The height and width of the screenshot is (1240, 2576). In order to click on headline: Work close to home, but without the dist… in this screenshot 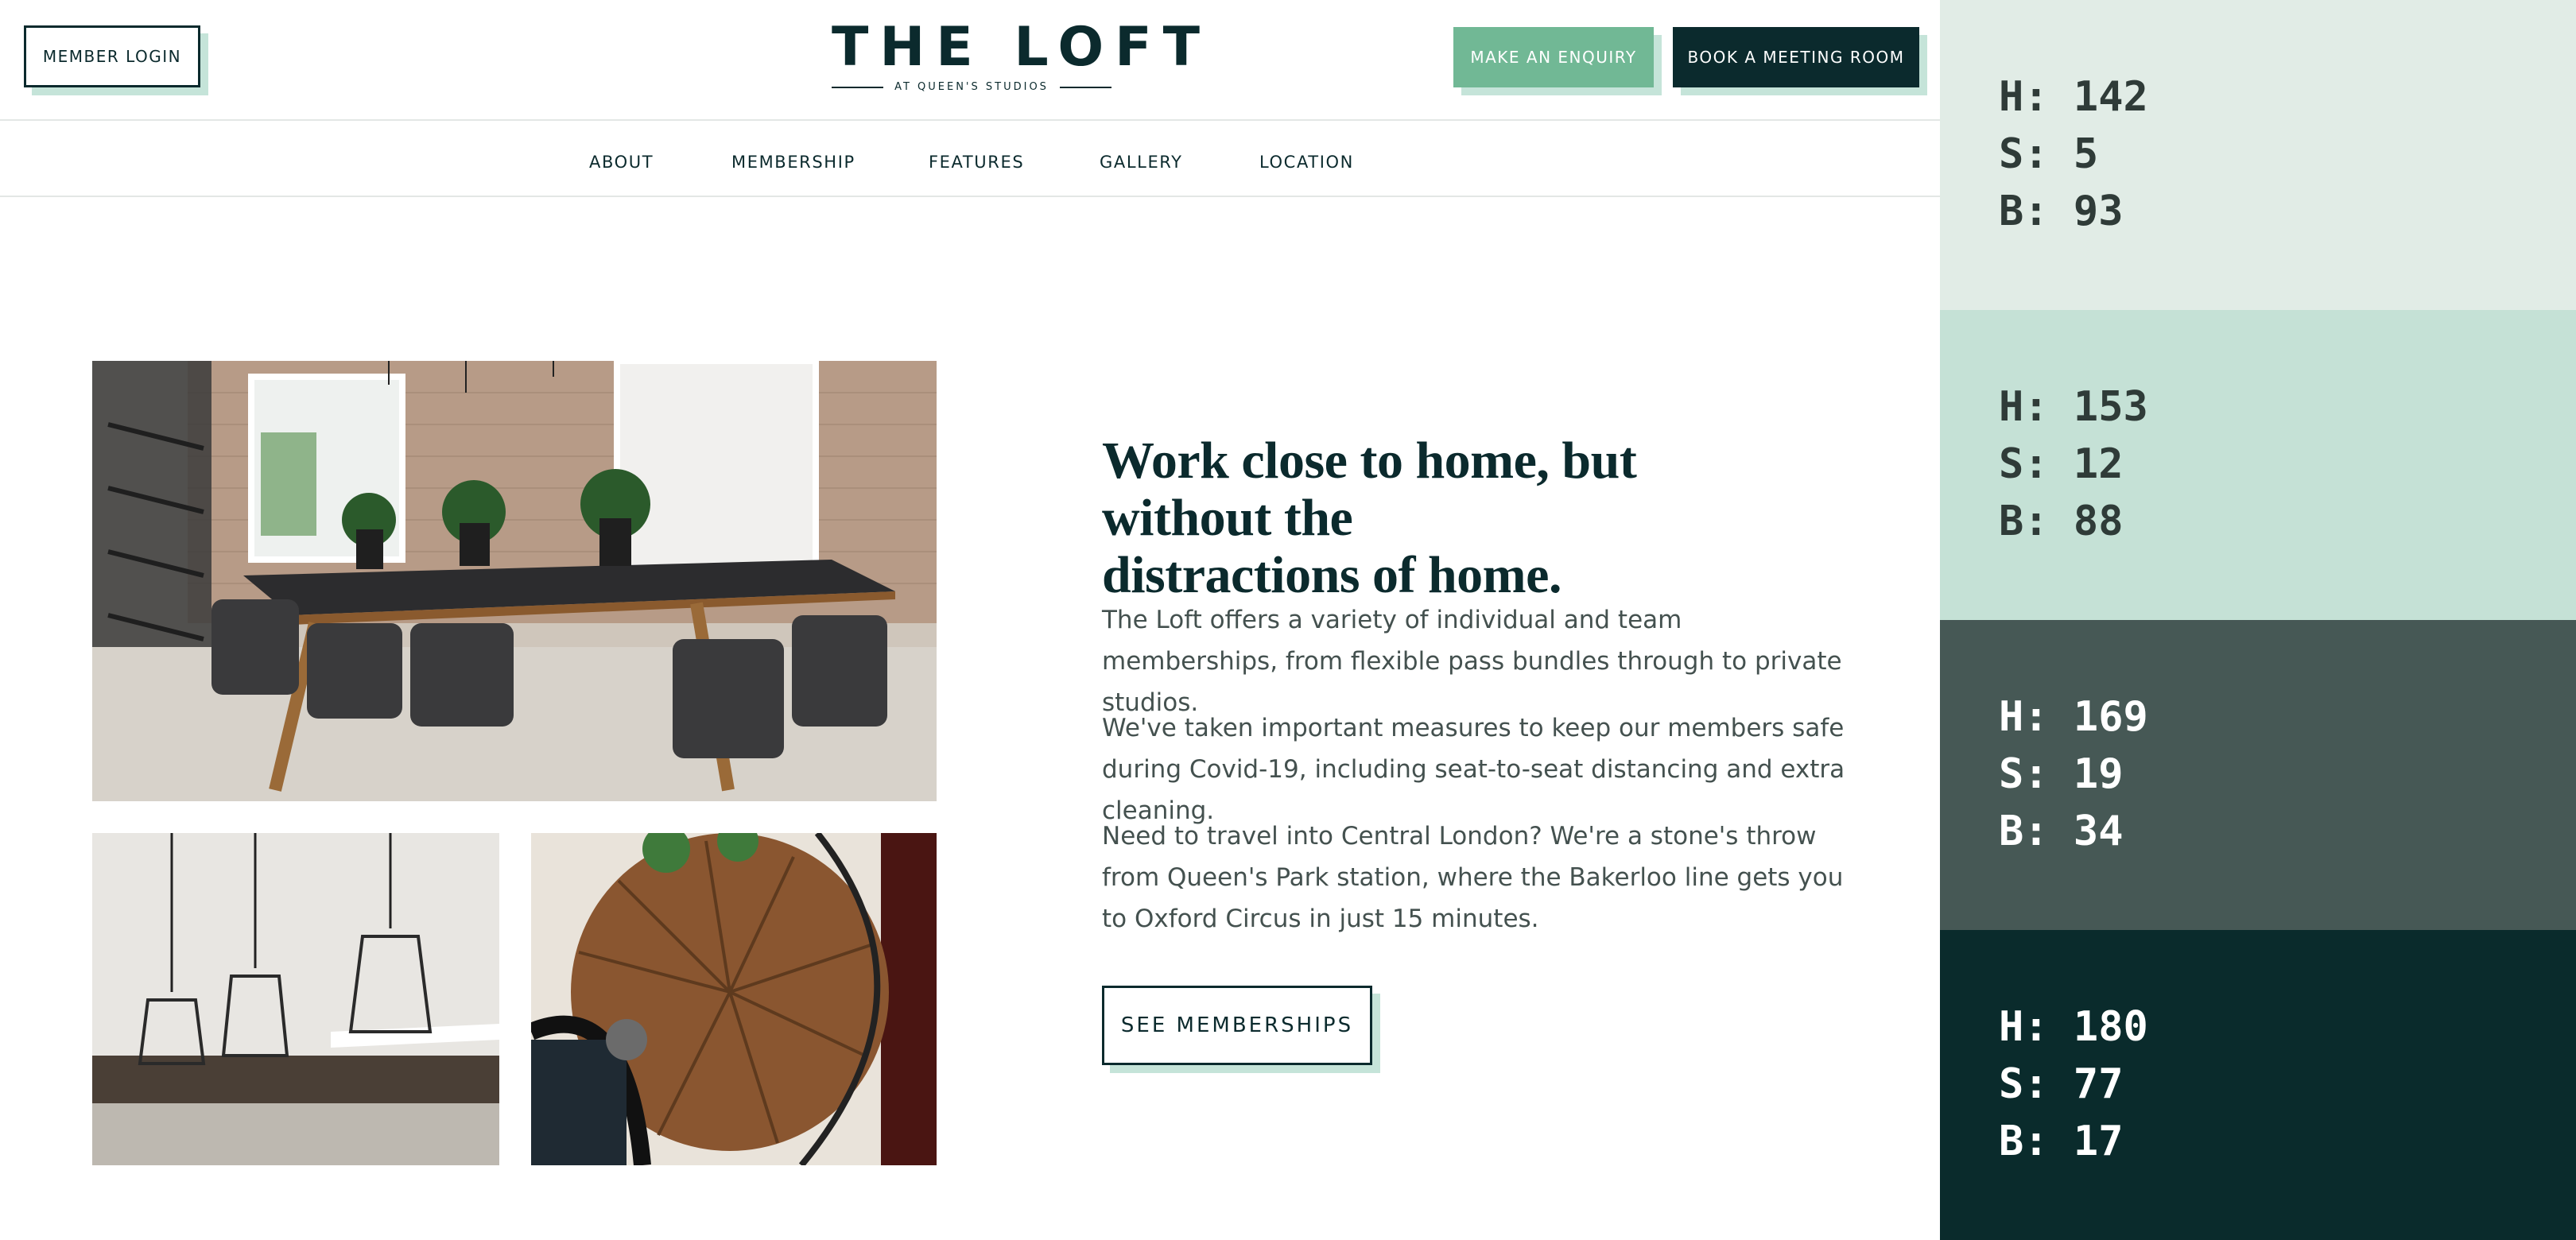, I will do `click(1460, 518)`.